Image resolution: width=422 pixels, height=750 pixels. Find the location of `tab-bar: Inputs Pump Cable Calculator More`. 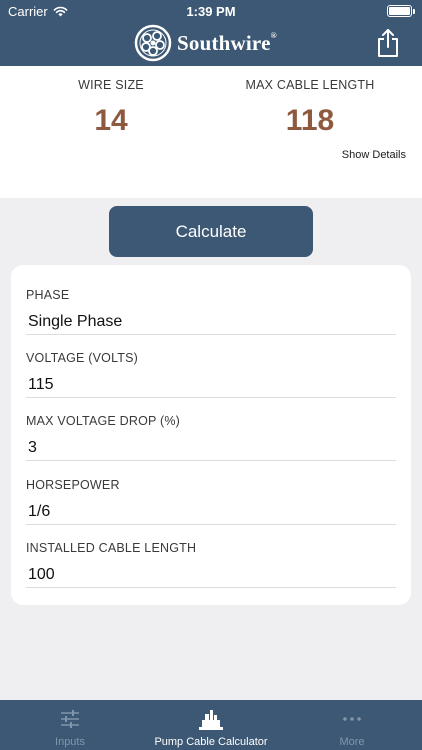

tab-bar: Inputs Pump Cable Calculator More is located at coordinates (211, 725).